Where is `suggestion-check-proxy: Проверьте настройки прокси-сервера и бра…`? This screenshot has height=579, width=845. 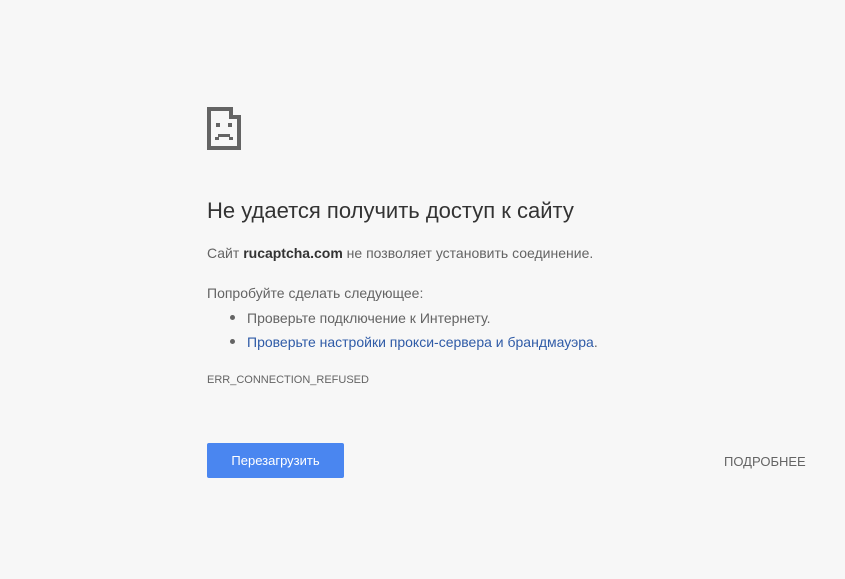
suggestion-check-proxy: Проверьте настройки прокси-сервера и бра… is located at coordinates (402, 345).